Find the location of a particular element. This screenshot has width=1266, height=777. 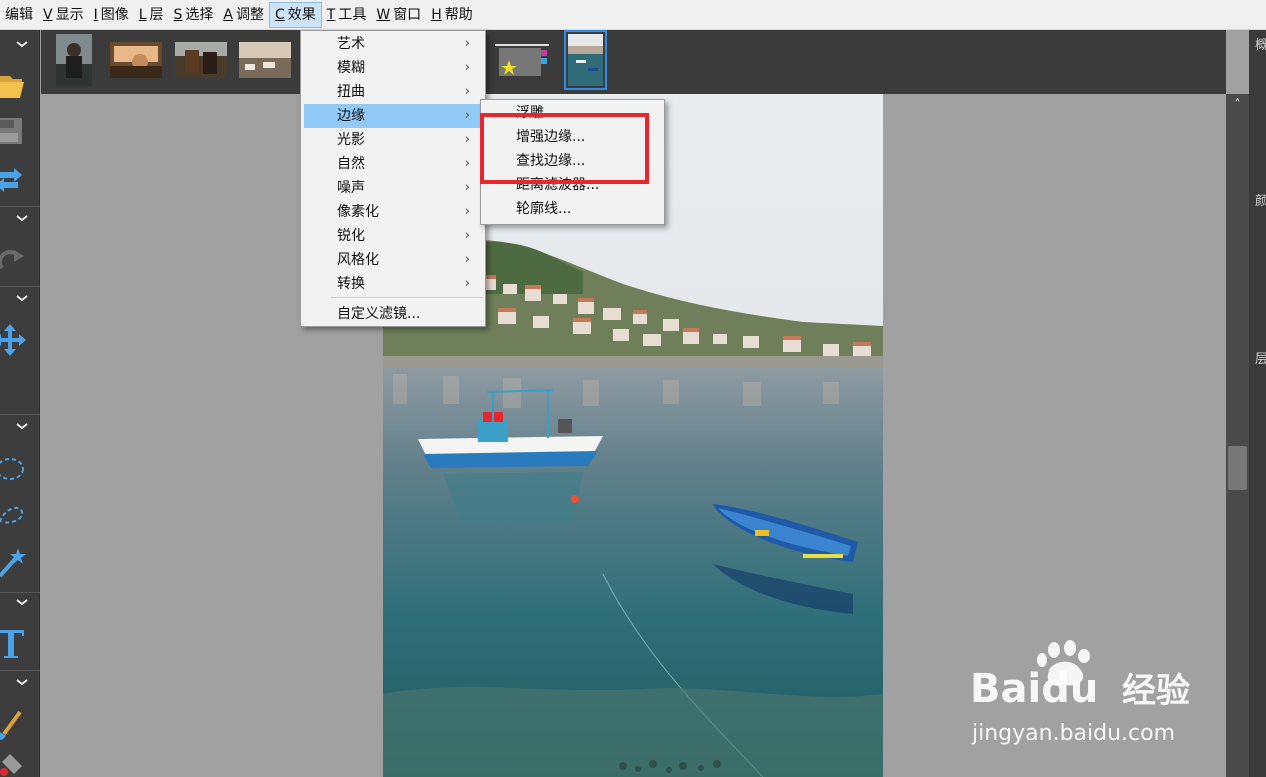

menu-view: V 显示 is located at coordinates (63, 15).